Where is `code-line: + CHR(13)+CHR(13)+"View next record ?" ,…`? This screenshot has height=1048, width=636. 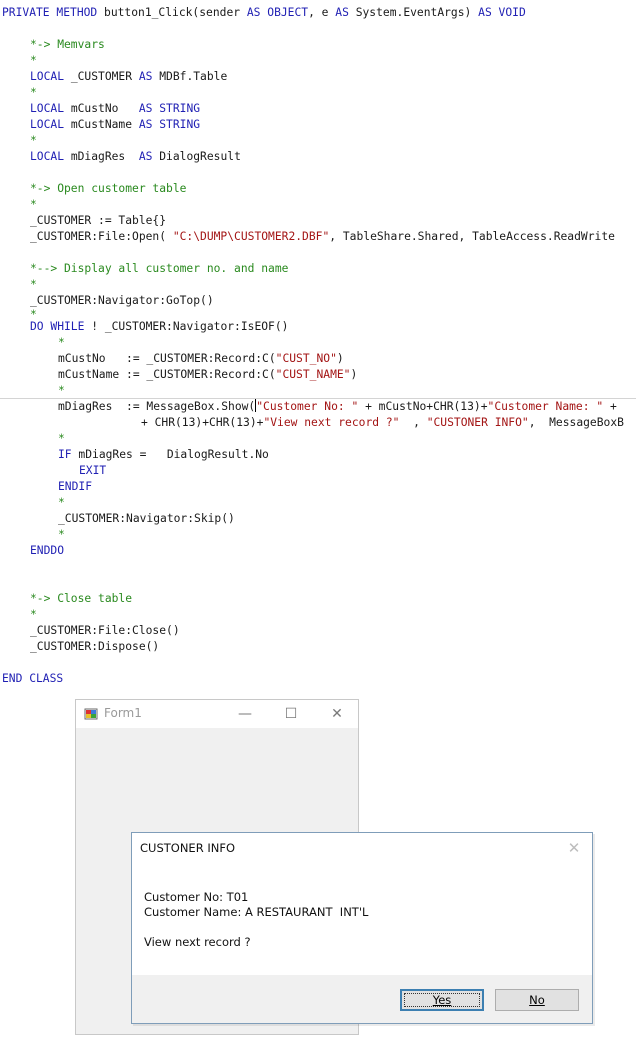
code-line: + CHR(13)+CHR(13)+"View next record ?" ,… is located at coordinates (382, 422).